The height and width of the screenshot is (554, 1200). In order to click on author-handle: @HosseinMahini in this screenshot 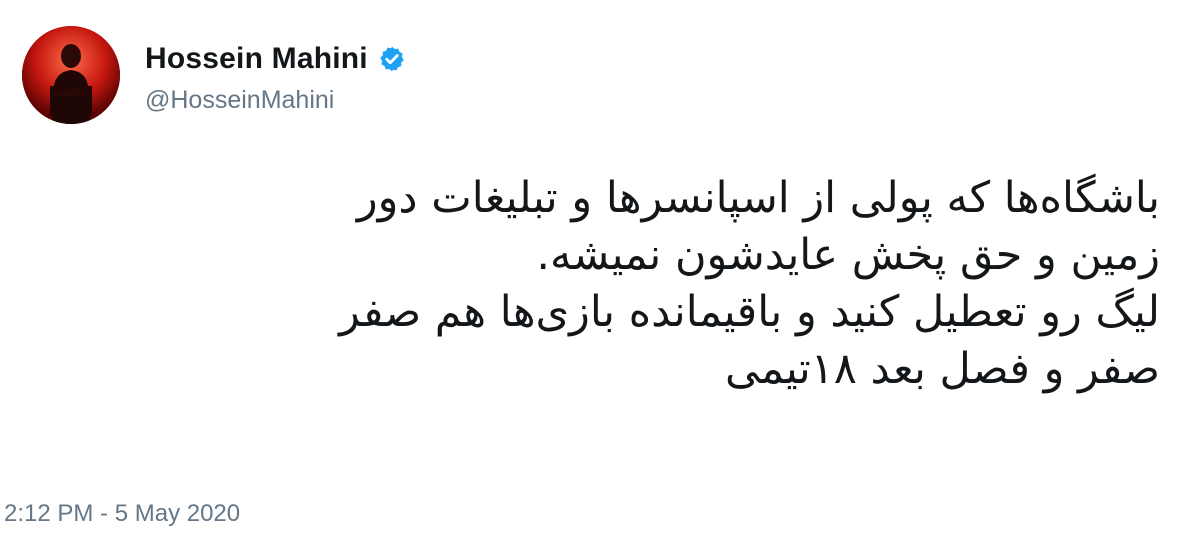, I will do `click(239, 100)`.